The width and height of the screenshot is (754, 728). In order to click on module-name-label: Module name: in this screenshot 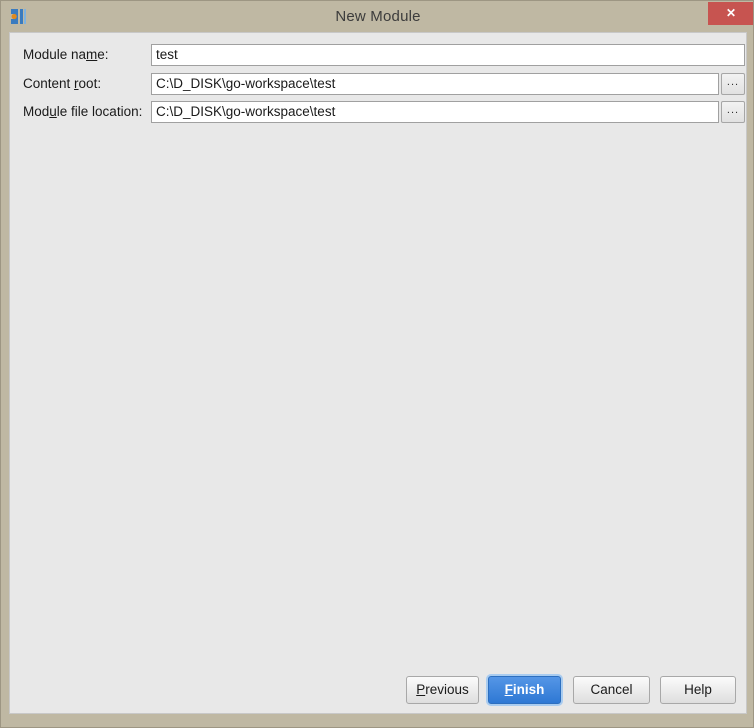, I will do `click(66, 55)`.